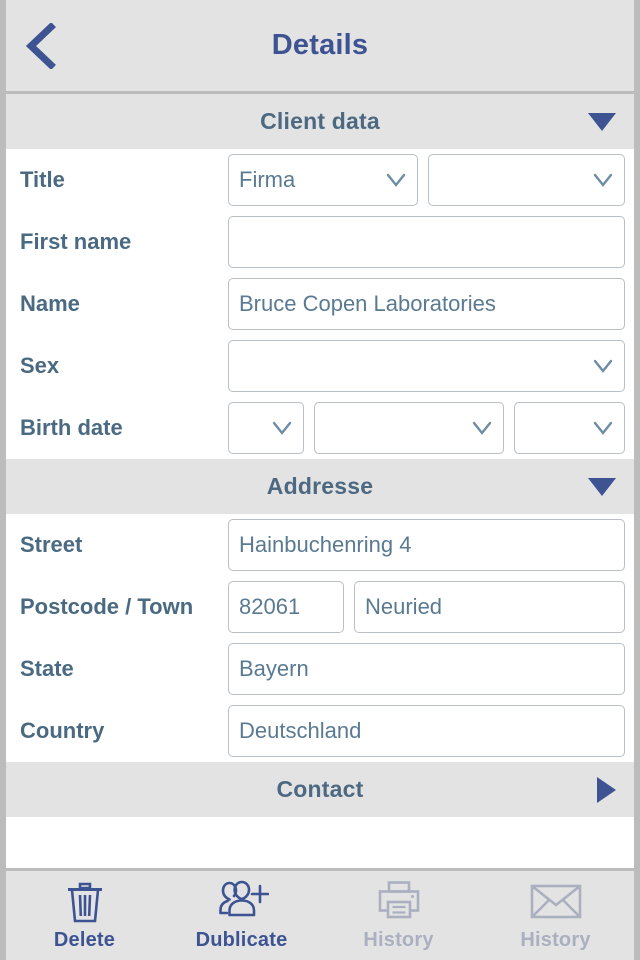 The image size is (640, 960). I want to click on section-header-addresse: Addresse, so click(320, 486).